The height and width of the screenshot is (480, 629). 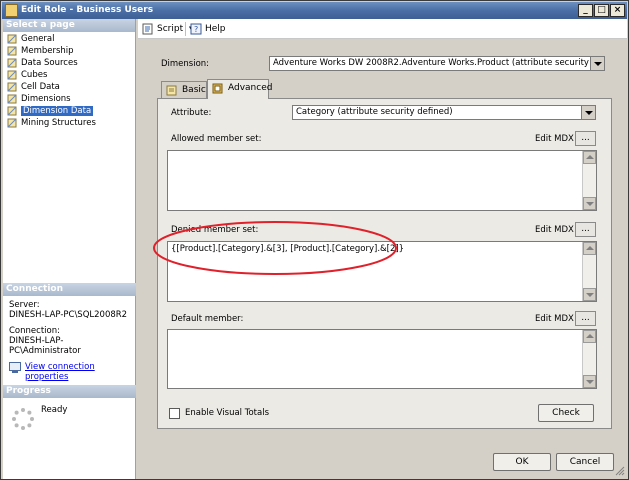 What do you see at coordinates (69, 391) in the screenshot?
I see `progress-header: Progress` at bounding box center [69, 391].